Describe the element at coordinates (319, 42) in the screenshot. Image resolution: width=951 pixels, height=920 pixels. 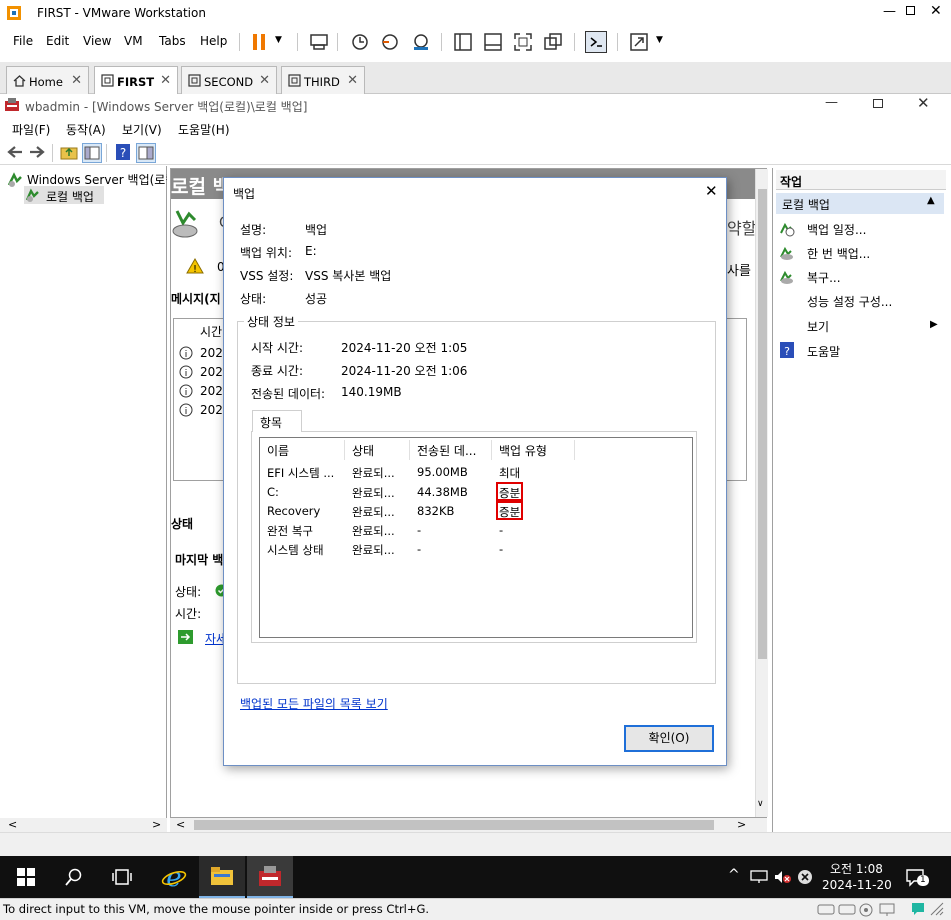
I see `send-ctrl-alt-del-icon` at that location.